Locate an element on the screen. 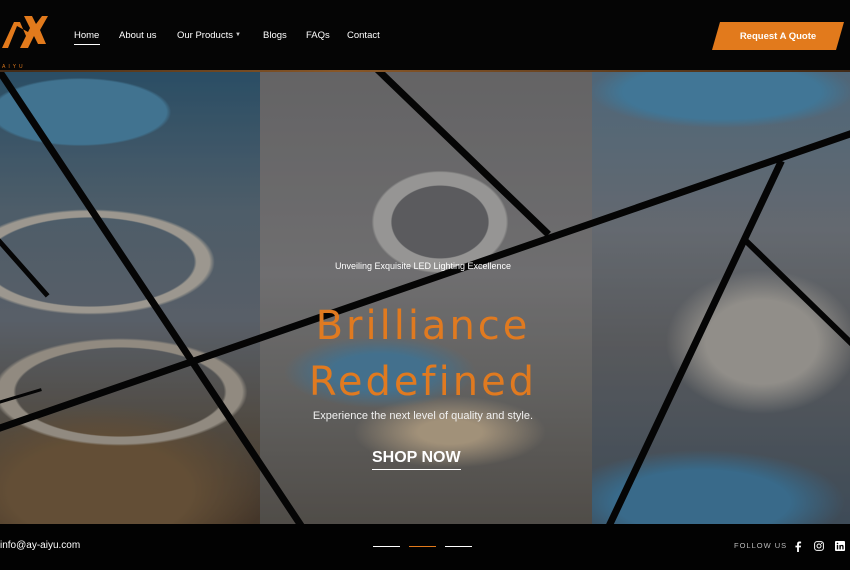  facebook-icon is located at coordinates (798, 546).